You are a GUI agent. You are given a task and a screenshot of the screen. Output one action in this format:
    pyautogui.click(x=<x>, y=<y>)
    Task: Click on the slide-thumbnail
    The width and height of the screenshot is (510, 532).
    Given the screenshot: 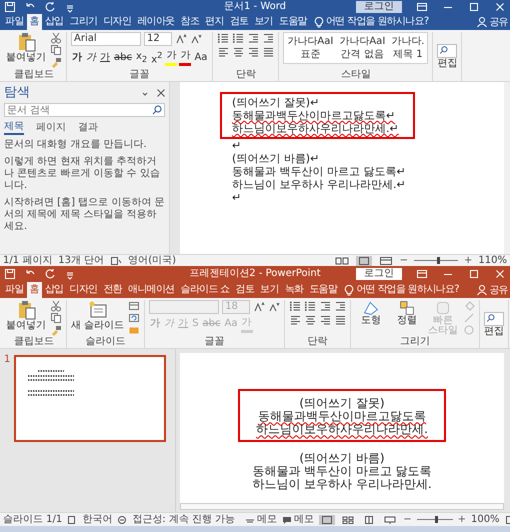 What is the action you would take?
    pyautogui.click(x=90, y=398)
    